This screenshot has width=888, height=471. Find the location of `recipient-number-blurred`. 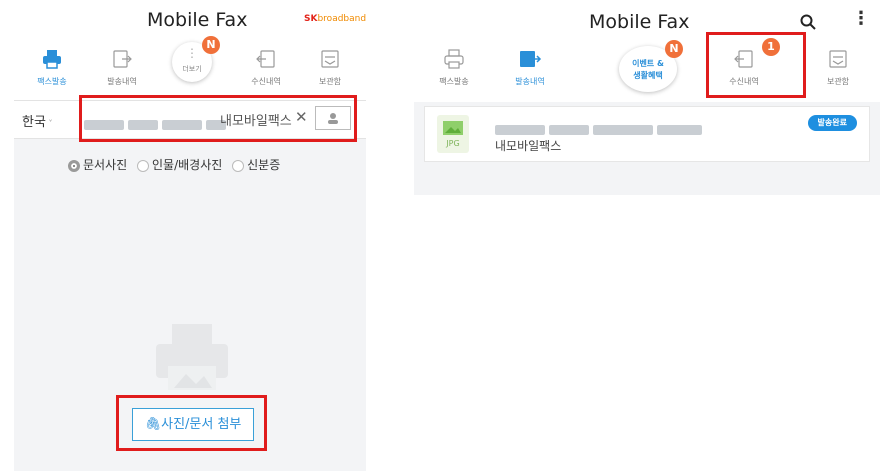

recipient-number-blurred is located at coordinates (600, 128).